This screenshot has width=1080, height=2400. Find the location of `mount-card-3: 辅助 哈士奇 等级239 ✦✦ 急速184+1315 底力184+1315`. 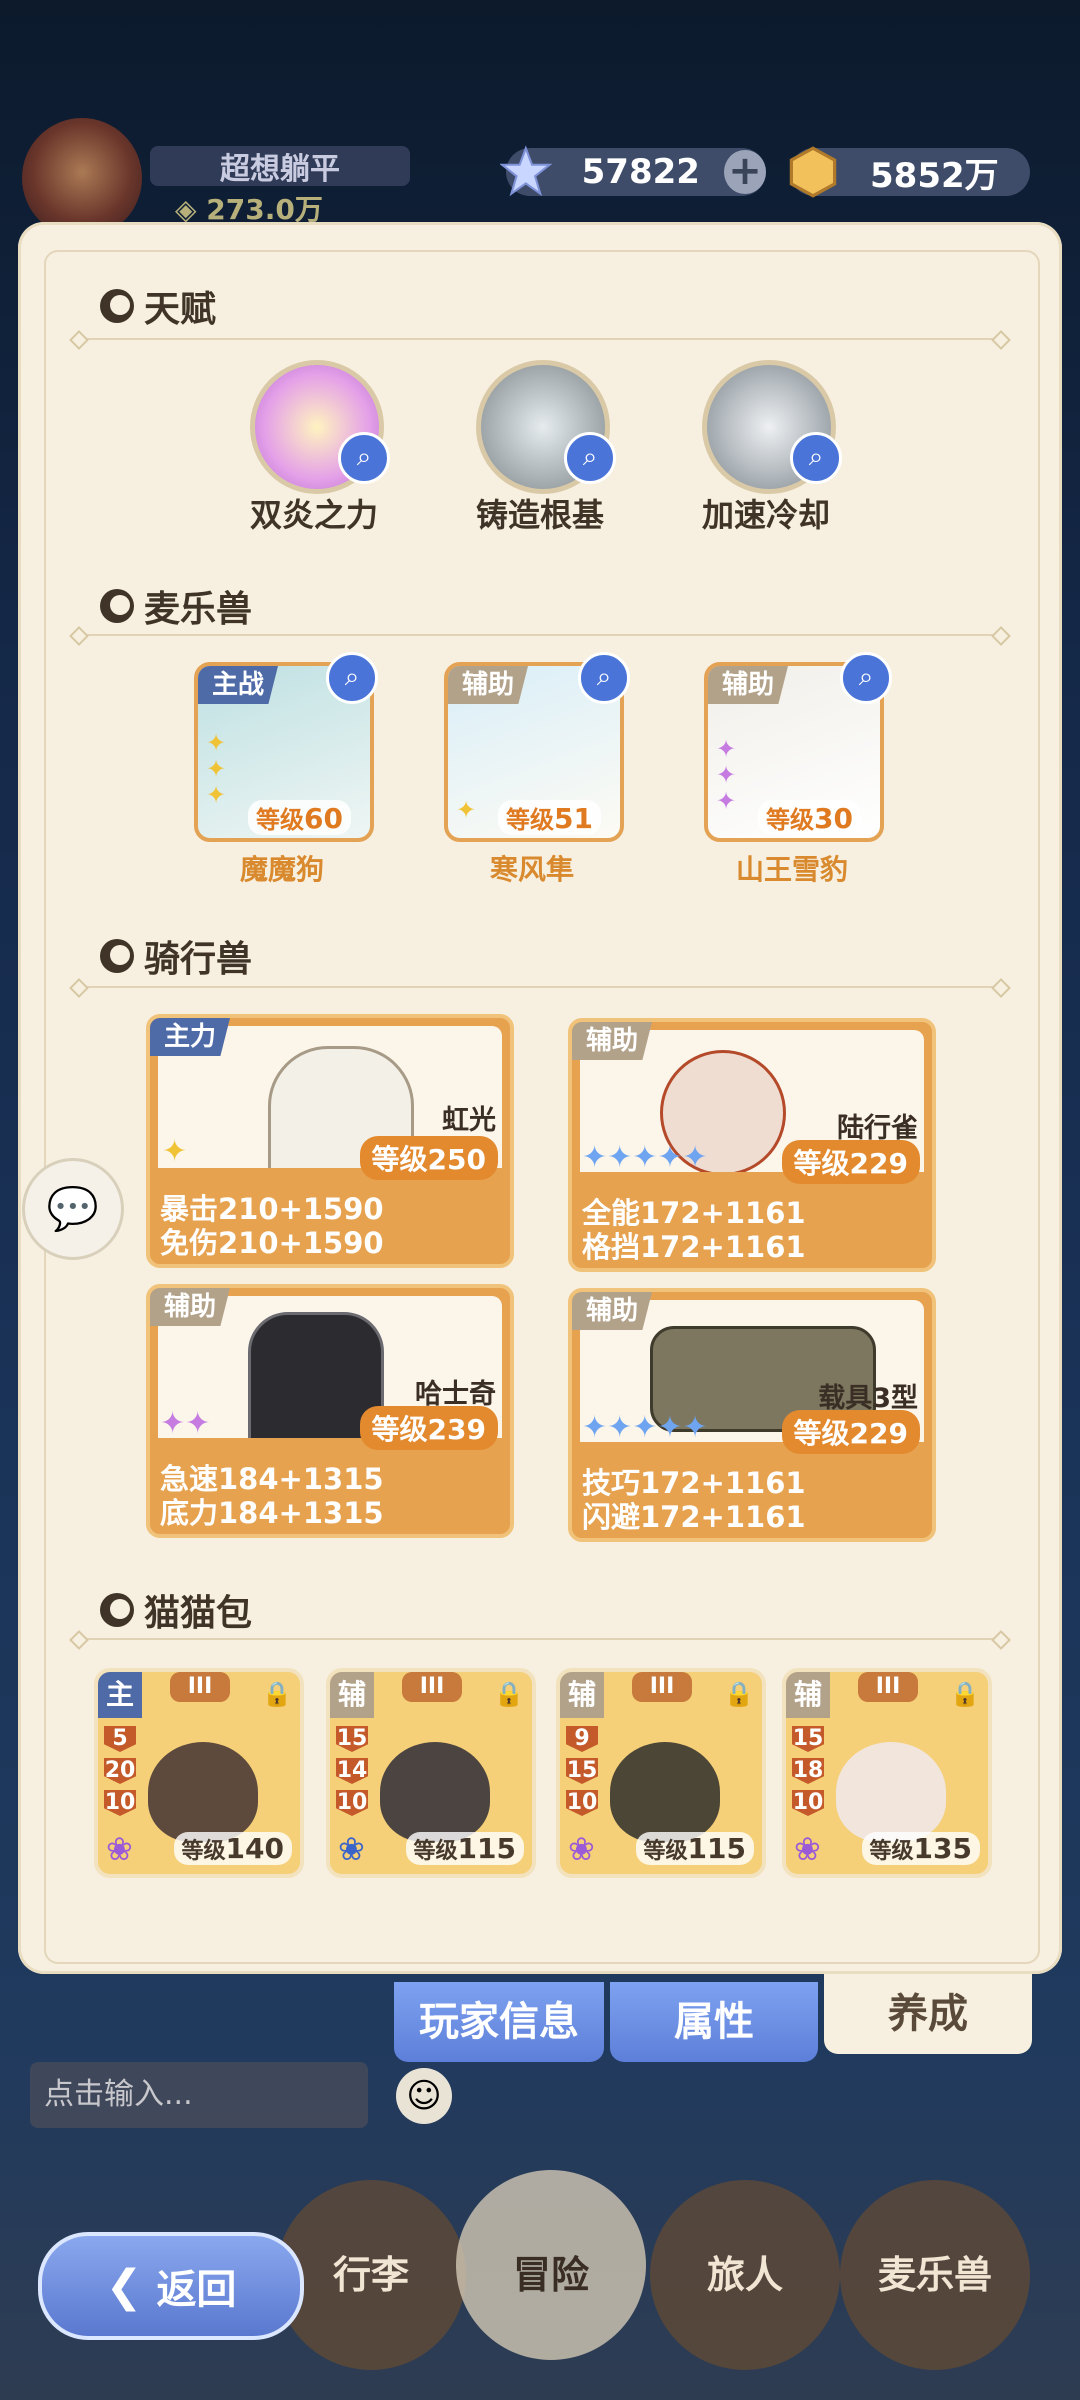

mount-card-3: 辅助 哈士奇 等级239 ✦✦ 急速184+1315 底力184+1315 is located at coordinates (330, 1411).